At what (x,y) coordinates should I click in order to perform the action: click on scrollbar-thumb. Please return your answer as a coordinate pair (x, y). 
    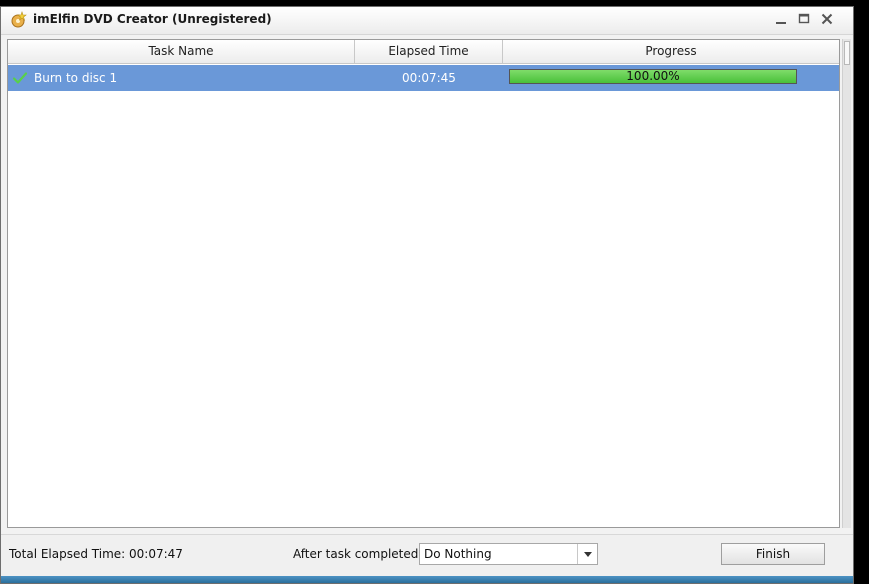
    Looking at the image, I should click on (847, 53).